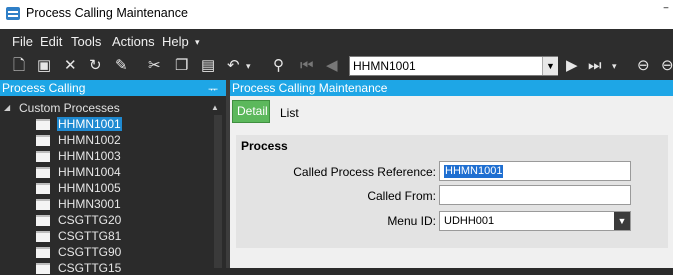  What do you see at coordinates (154, 66) in the screenshot?
I see `cut-icon: ✂` at bounding box center [154, 66].